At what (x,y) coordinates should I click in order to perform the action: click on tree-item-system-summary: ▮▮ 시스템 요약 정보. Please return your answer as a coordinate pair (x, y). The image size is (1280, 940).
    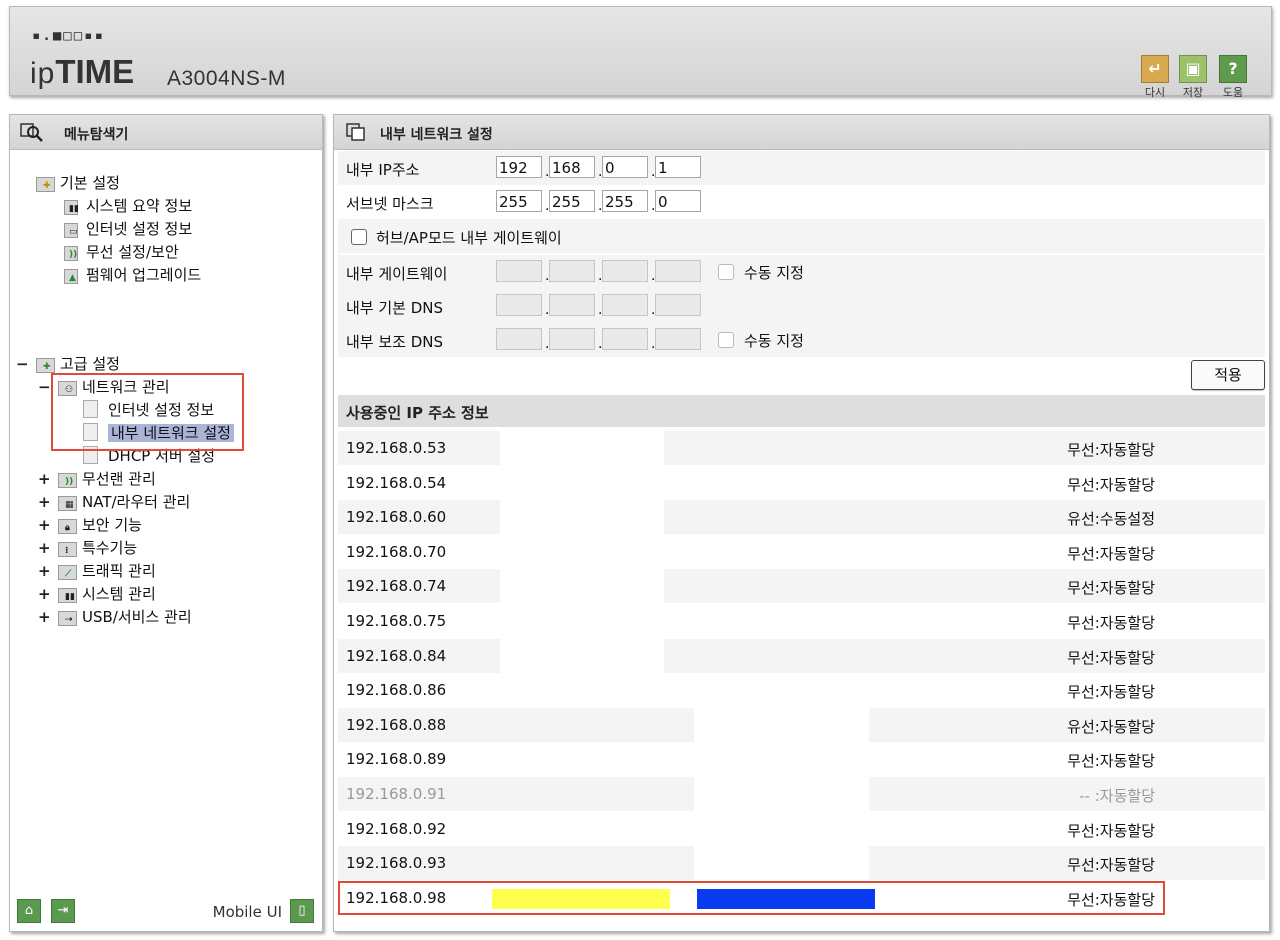
    Looking at the image, I should click on (127, 206).